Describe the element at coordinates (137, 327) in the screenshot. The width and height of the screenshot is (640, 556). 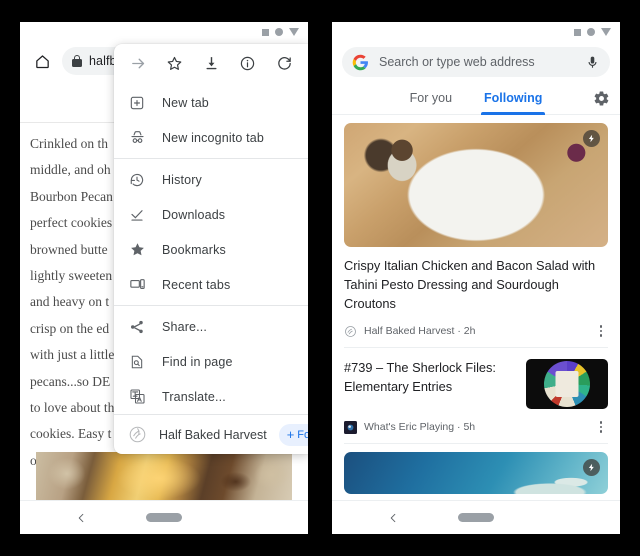
I see `share-icon` at that location.